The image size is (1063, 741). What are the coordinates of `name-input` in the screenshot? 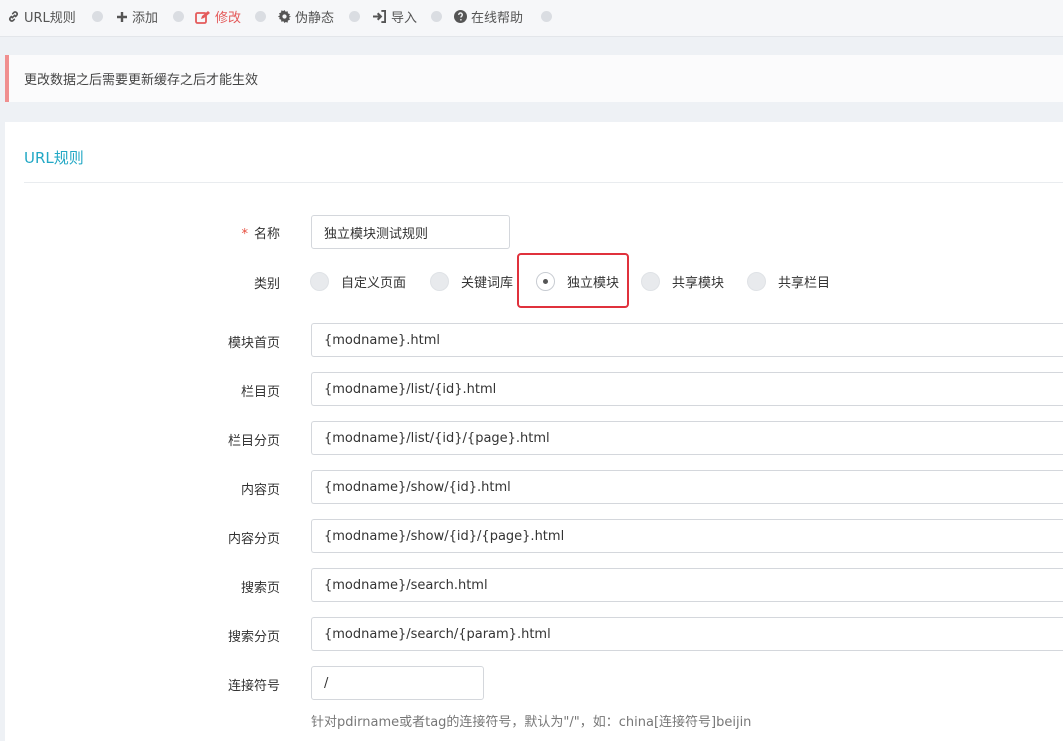 It's located at (410, 232).